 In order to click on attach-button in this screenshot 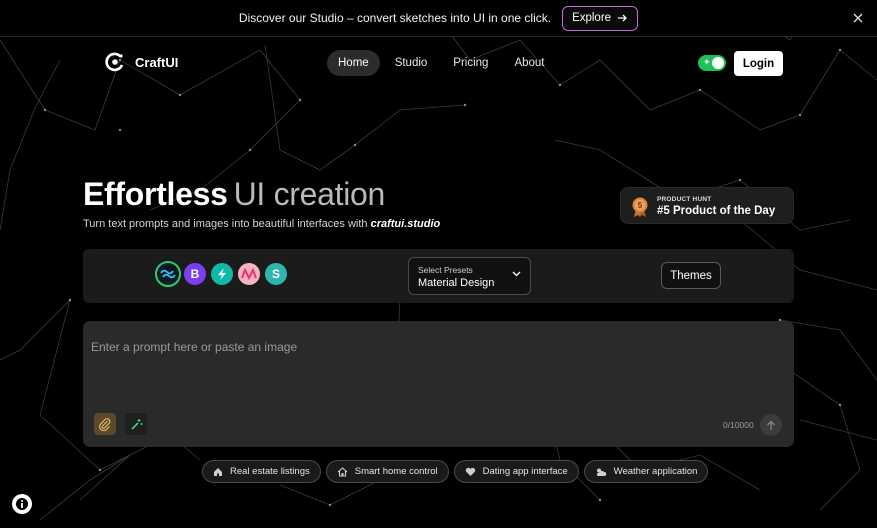, I will do `click(105, 424)`.